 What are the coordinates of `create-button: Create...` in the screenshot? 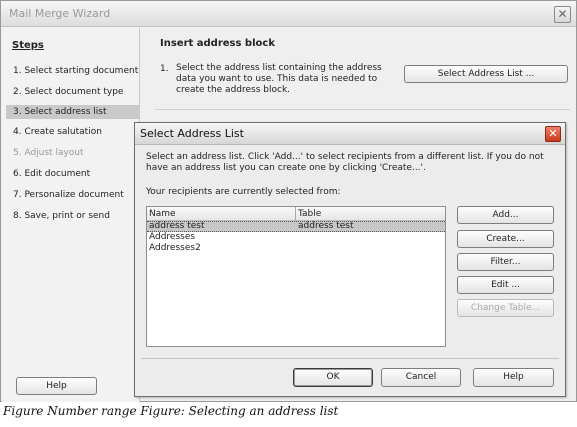 It's located at (505, 239).